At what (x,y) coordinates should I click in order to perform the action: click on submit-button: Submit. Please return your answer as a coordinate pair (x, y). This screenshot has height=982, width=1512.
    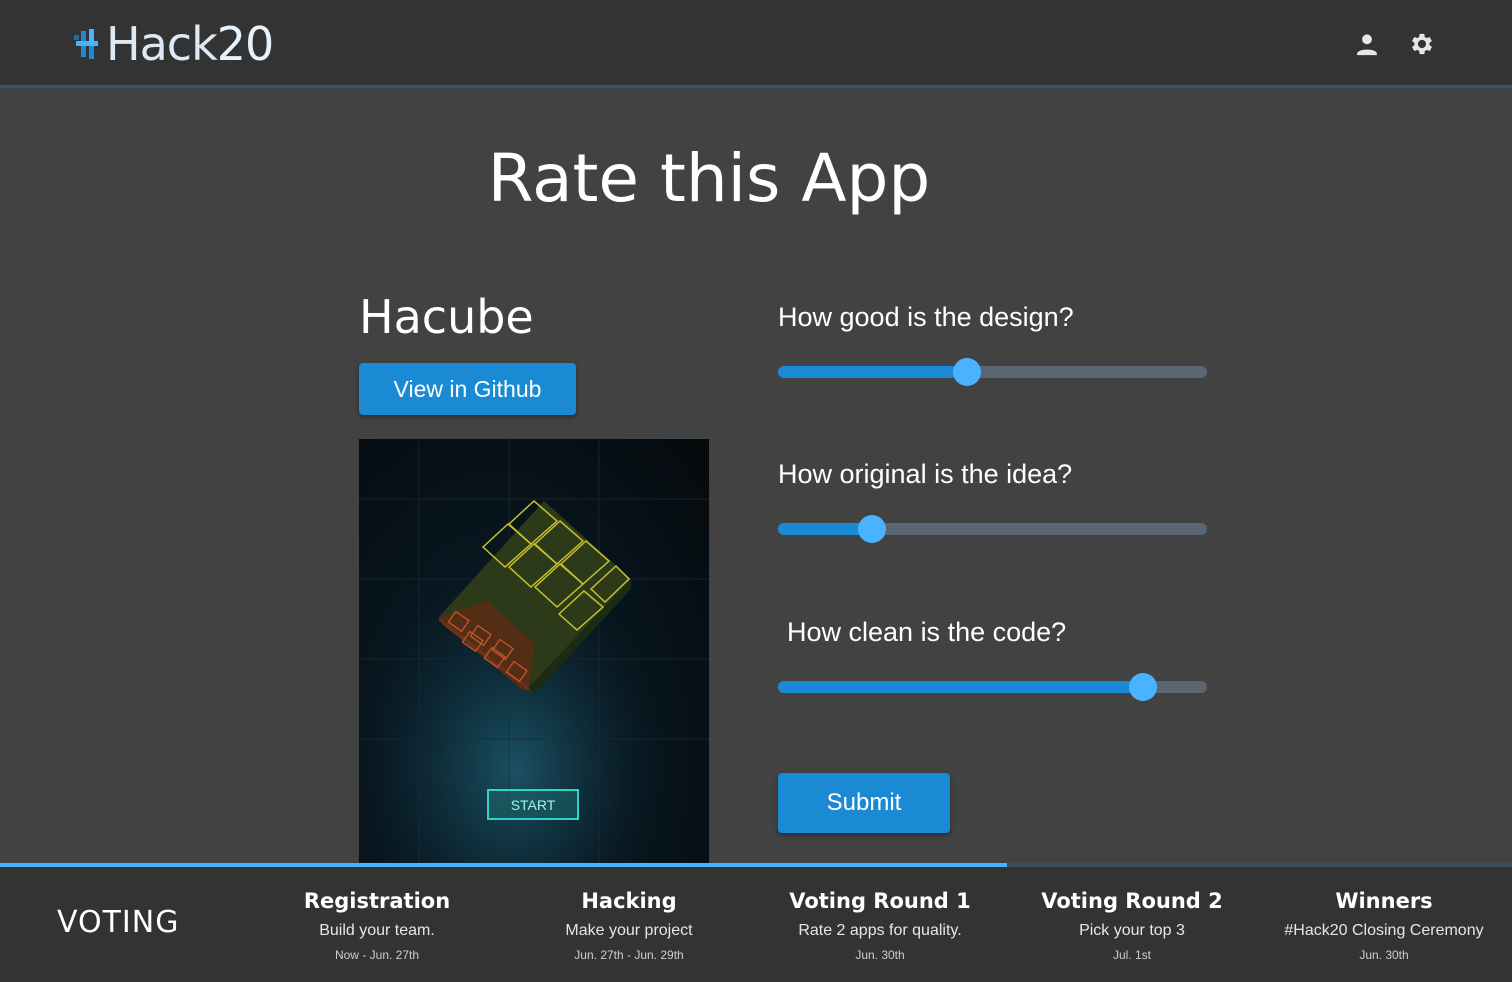
    Looking at the image, I should click on (864, 803).